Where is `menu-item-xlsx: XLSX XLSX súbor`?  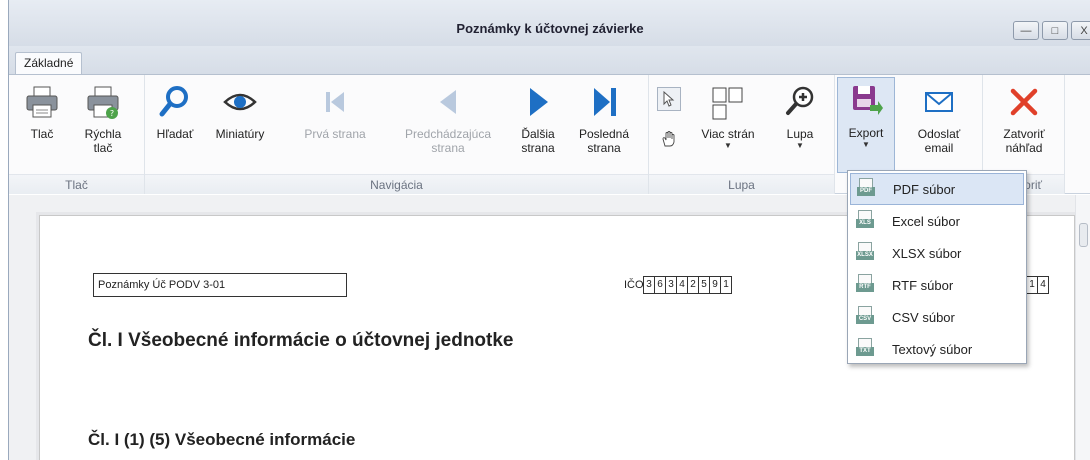 menu-item-xlsx: XLSX XLSX súbor is located at coordinates (937, 253).